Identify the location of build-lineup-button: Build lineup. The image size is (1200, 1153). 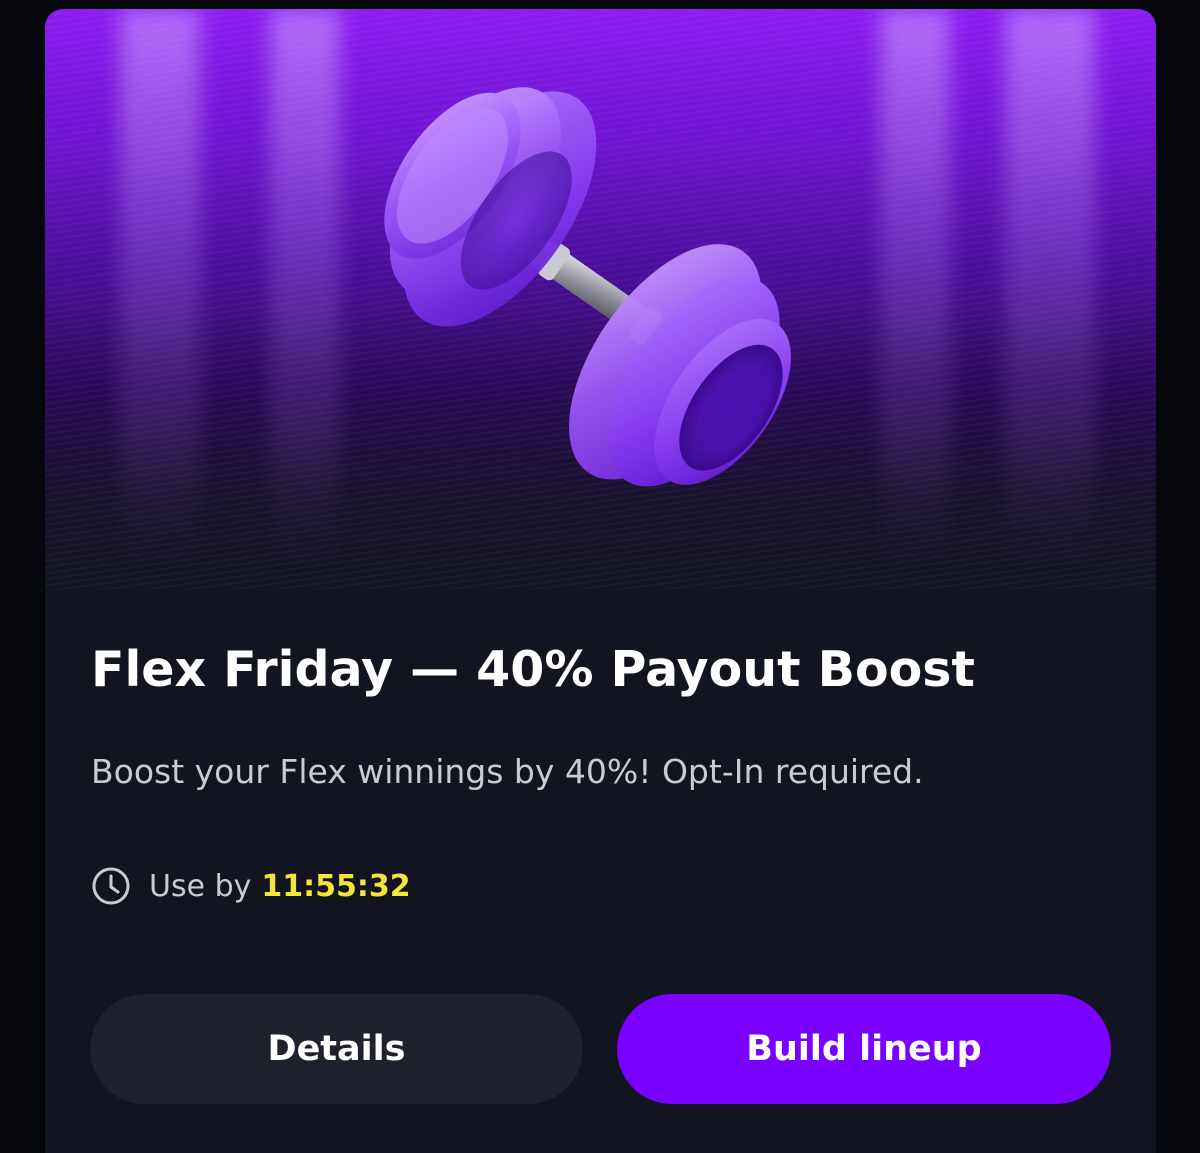
(864, 1049).